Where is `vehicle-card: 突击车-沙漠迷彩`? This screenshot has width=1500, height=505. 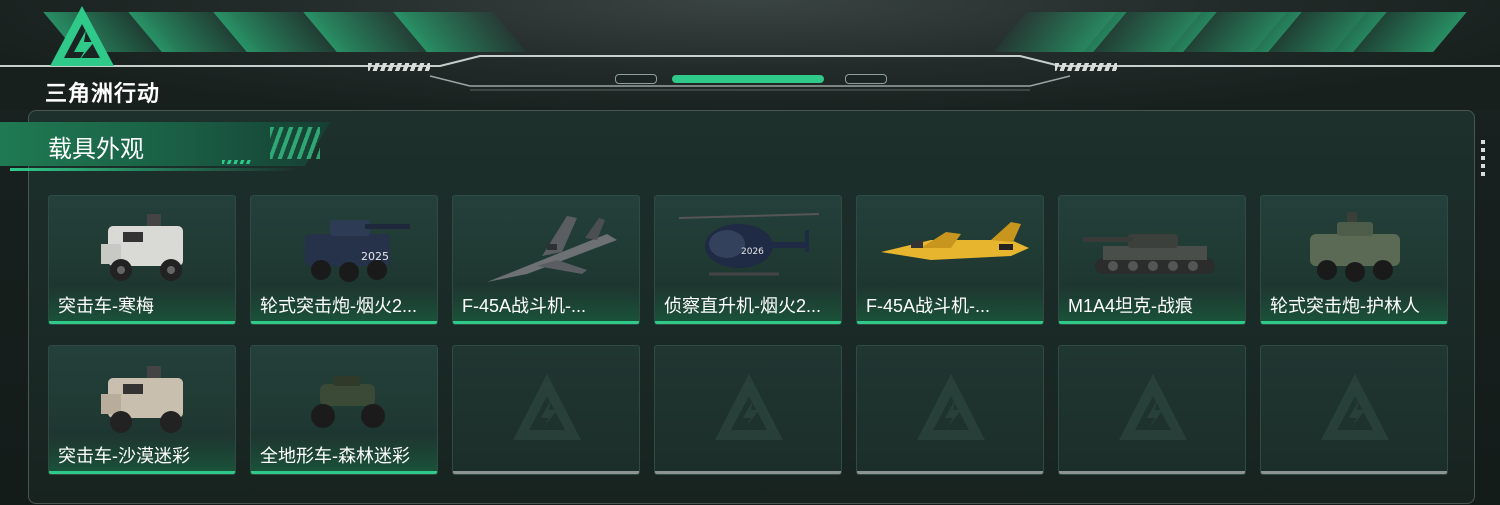 vehicle-card: 突击车-沙漠迷彩 is located at coordinates (142, 410).